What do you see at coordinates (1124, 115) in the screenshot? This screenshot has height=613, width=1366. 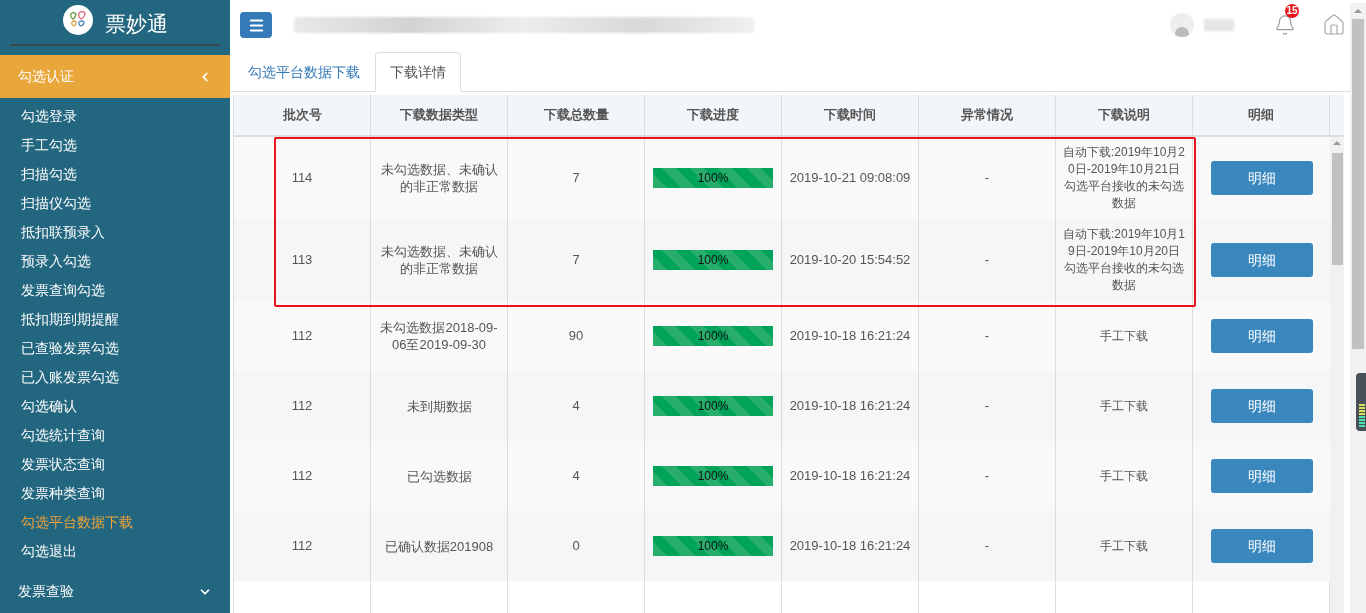 I see `column-header: 下载说明` at bounding box center [1124, 115].